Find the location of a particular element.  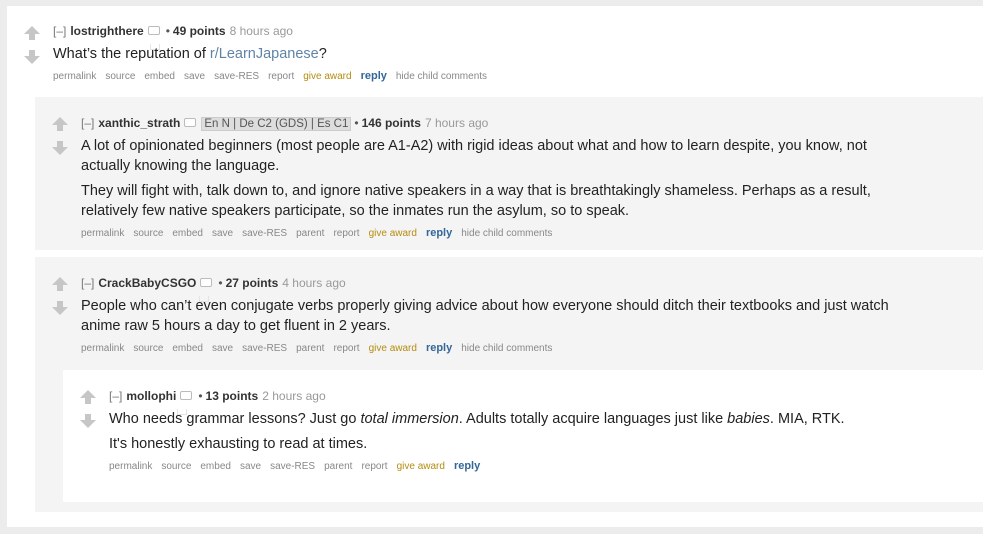

comment-time: 2 hours ago is located at coordinates (294, 396).